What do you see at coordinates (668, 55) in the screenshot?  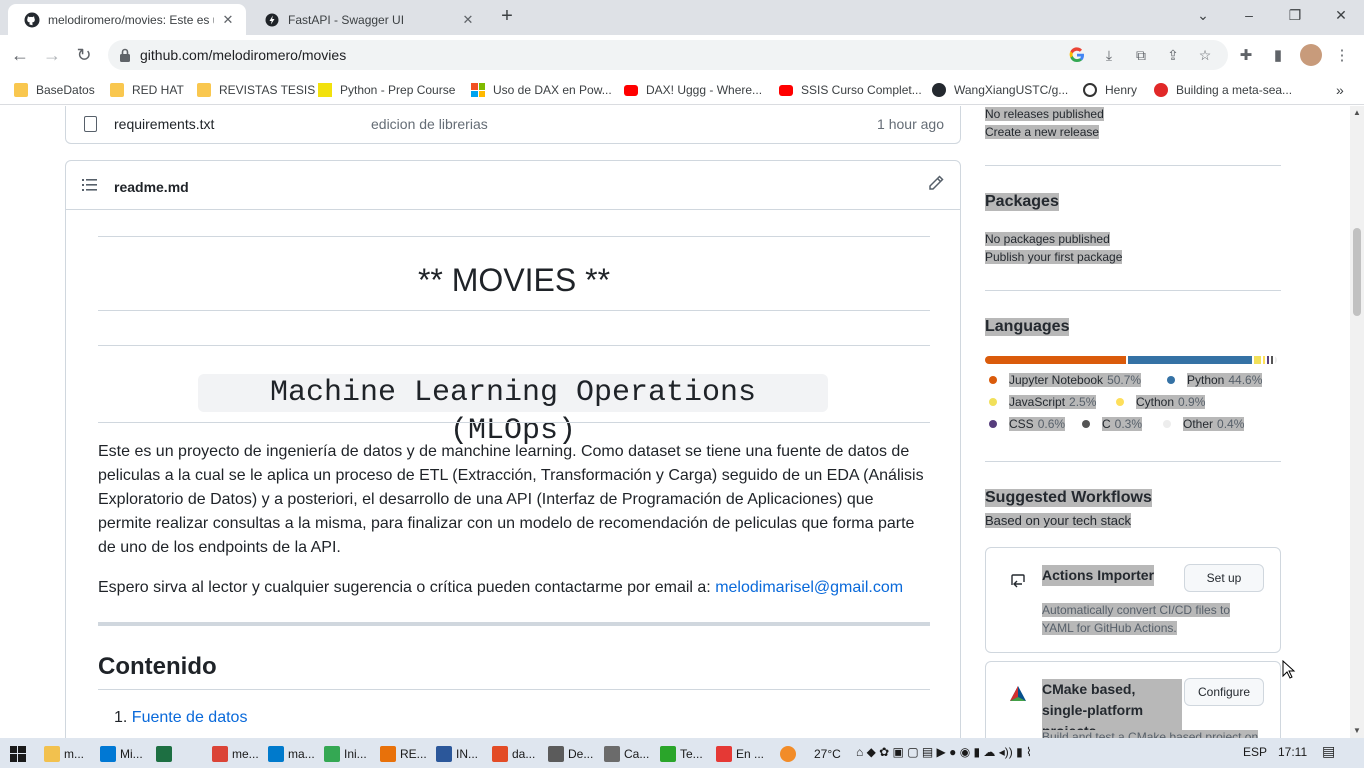 I see `address-bar: github.com/melodiromero/movies ⤓ ⧉ ⇪ ☆` at bounding box center [668, 55].